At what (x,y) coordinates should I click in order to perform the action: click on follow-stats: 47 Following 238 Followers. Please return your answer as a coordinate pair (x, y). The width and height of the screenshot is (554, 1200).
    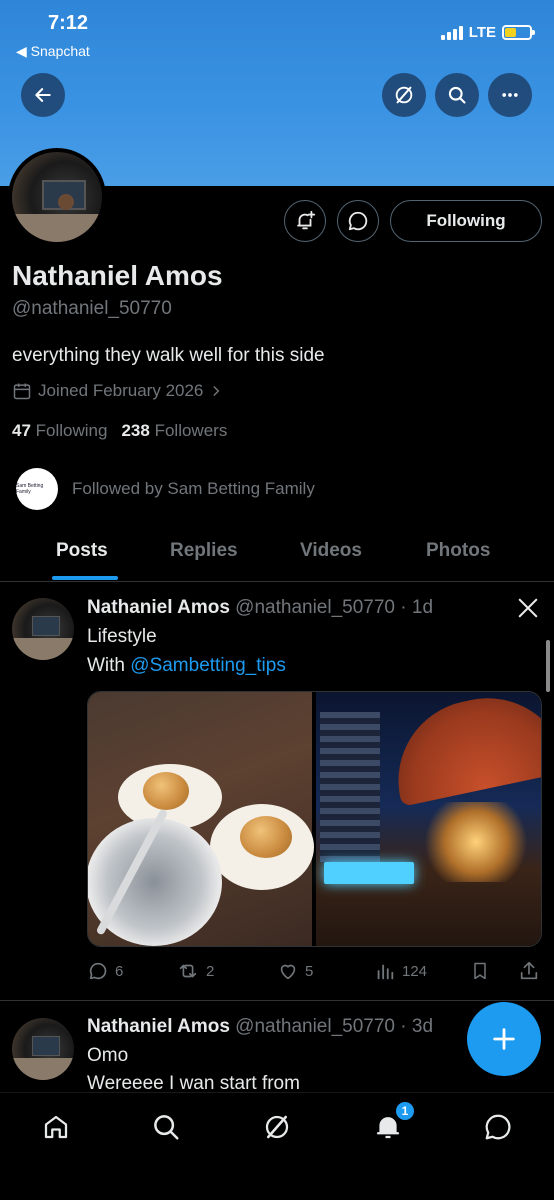
    Looking at the image, I should click on (119, 431).